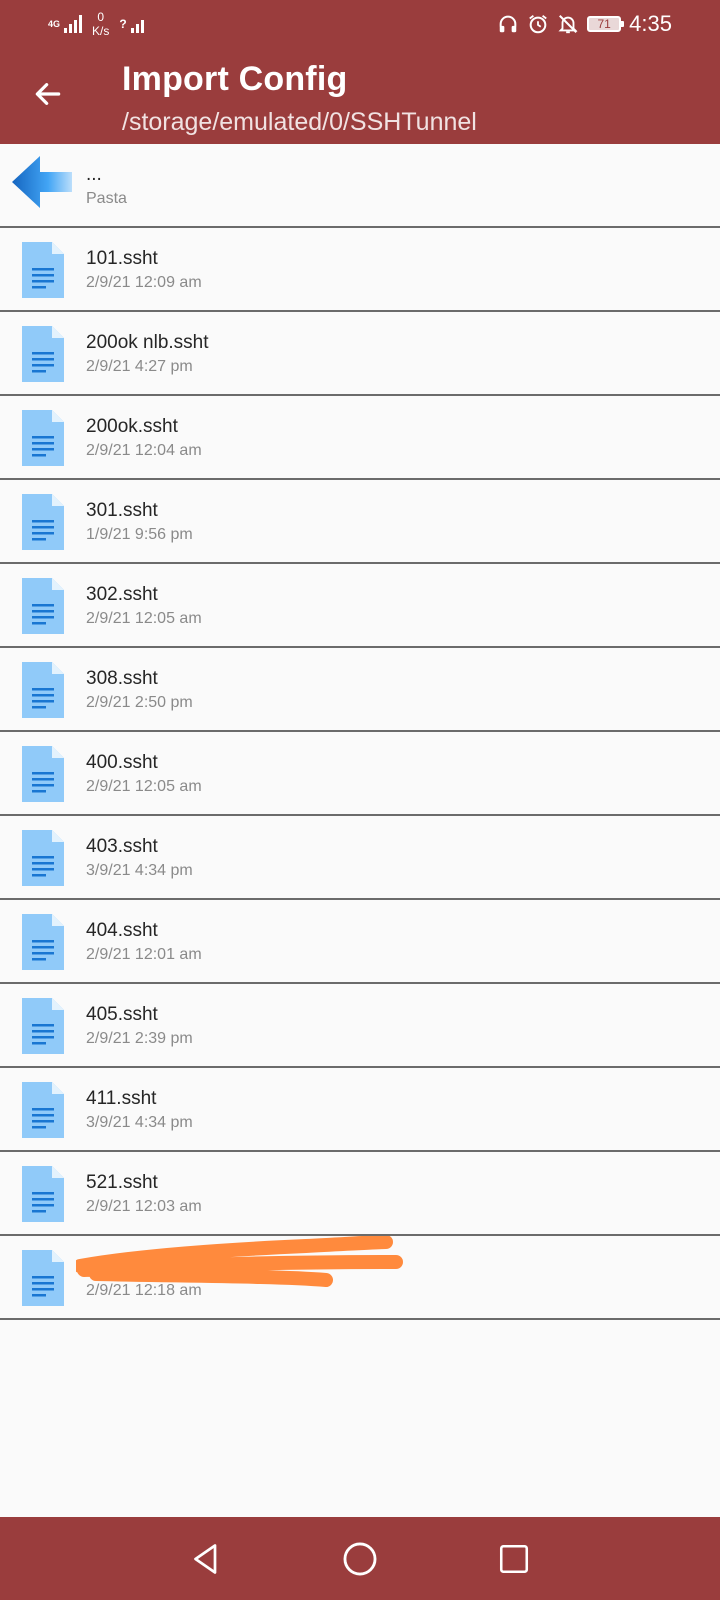 This screenshot has width=720, height=1600. Describe the element at coordinates (360, 438) in the screenshot. I see `file-item: 200ok.ssht 2/9/21 12:04 am` at that location.